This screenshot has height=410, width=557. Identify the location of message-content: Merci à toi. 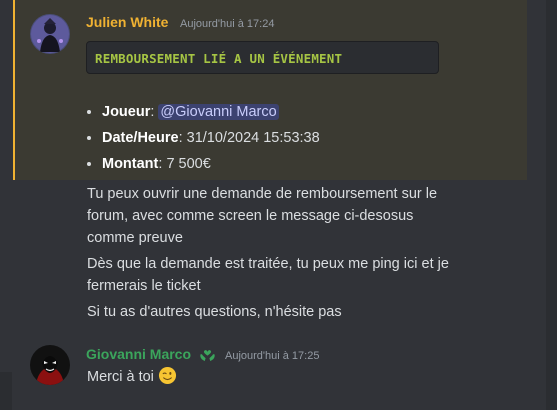
(132, 377).